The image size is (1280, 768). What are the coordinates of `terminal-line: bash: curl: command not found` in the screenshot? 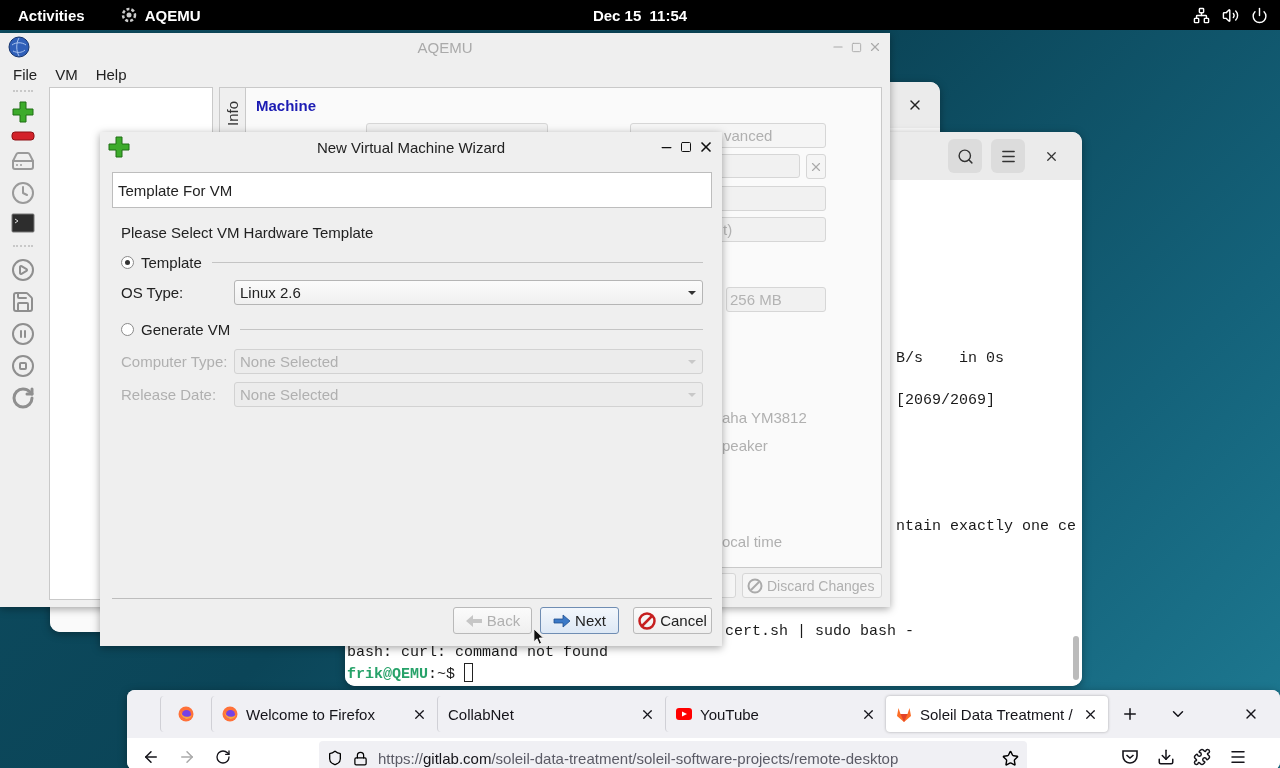 It's located at (478, 653).